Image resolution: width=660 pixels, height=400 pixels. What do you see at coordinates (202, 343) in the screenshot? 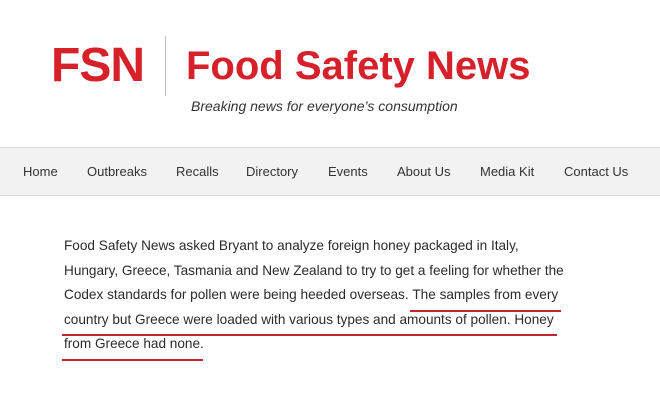
I see `article-text: .` at bounding box center [202, 343].